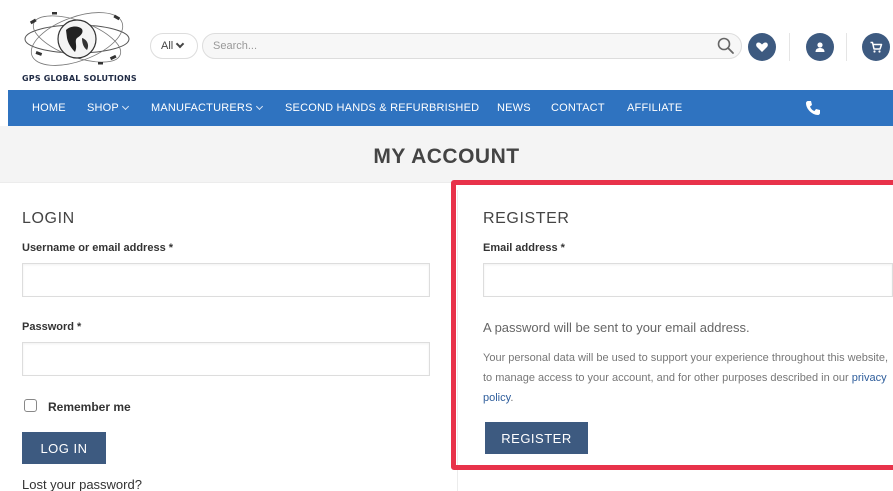 Image resolution: width=893 pixels, height=491 pixels. Describe the element at coordinates (688, 280) in the screenshot. I see `email-field` at that location.